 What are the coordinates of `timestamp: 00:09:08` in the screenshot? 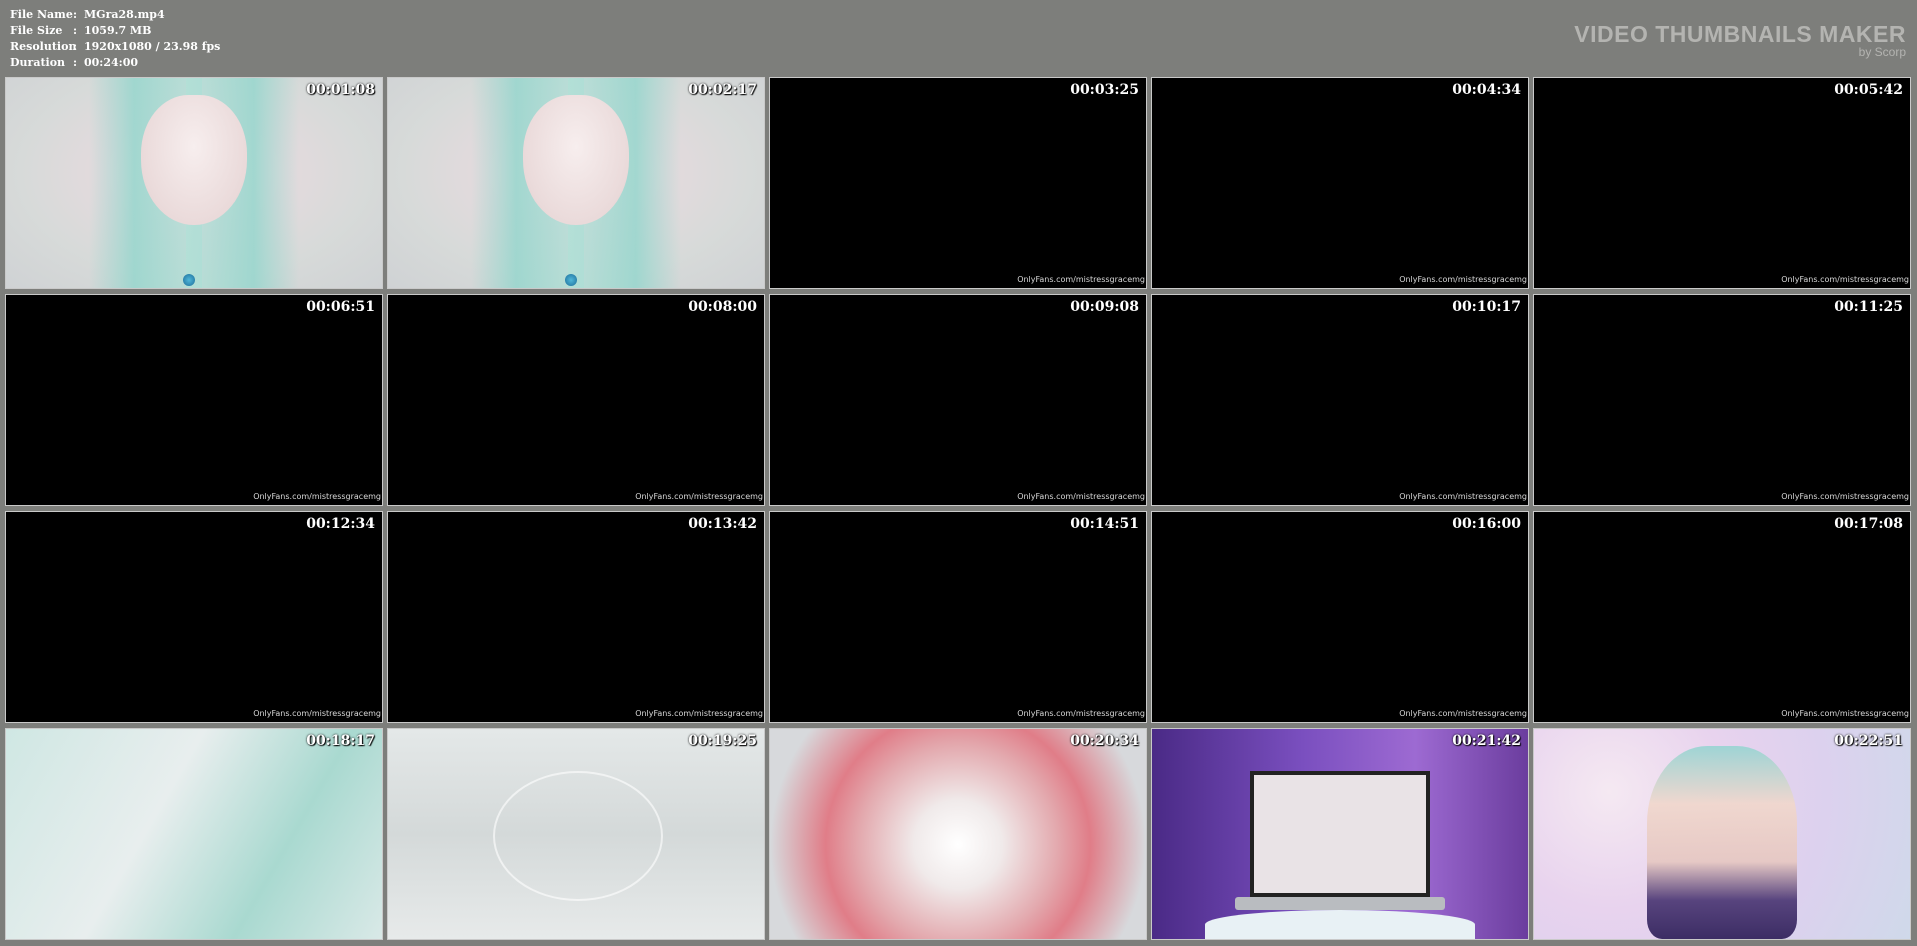 It's located at (1104, 307).